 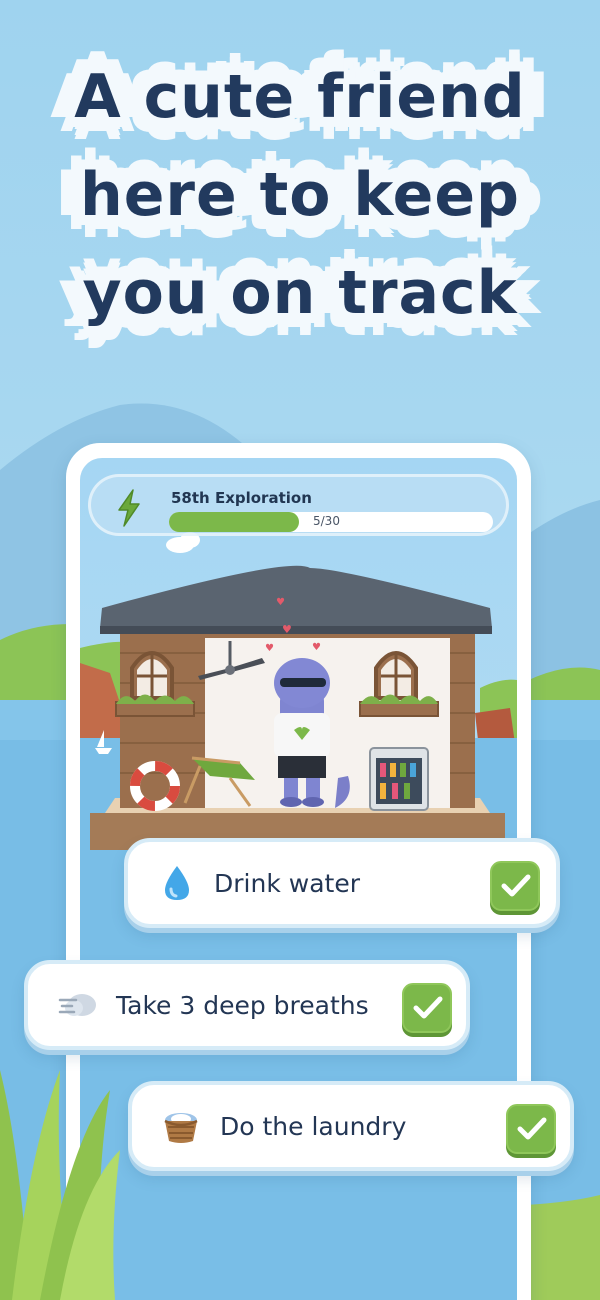 I want to click on water-drop-icon, so click(x=177, y=883).